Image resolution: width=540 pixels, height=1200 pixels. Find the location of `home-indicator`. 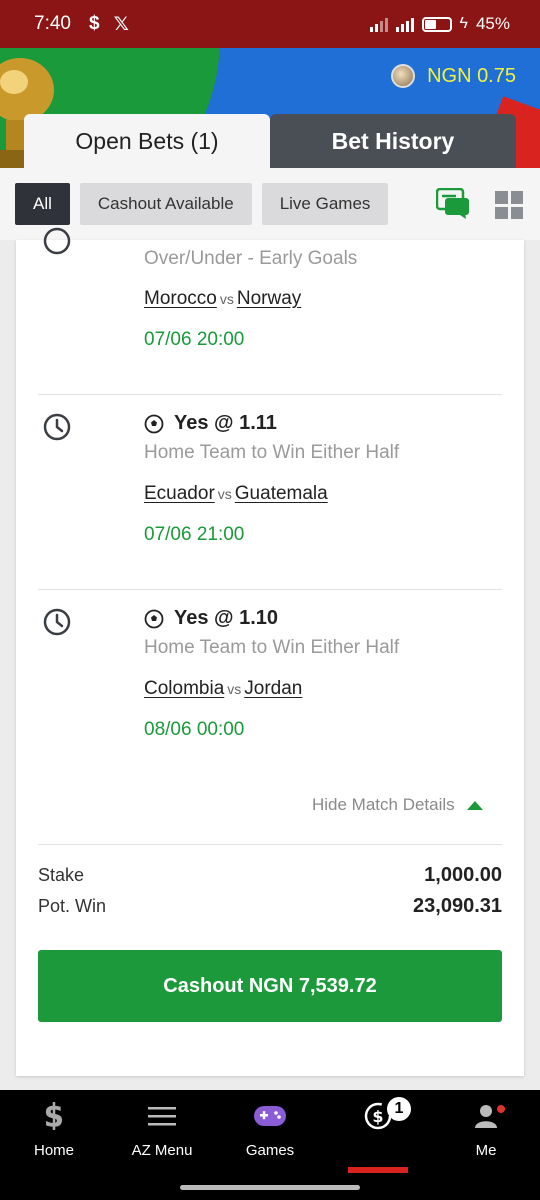

home-indicator is located at coordinates (270, 1187).